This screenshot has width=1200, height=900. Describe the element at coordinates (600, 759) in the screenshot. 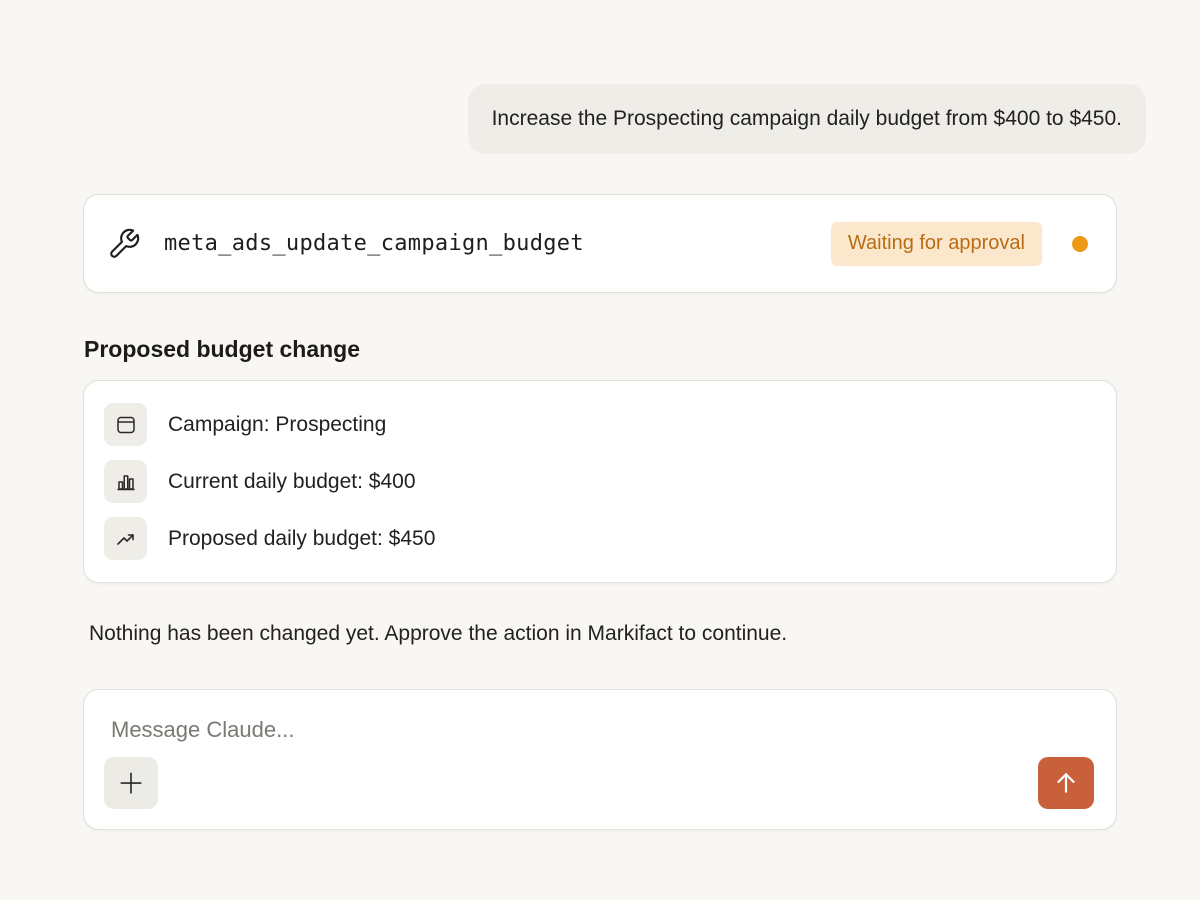

I see `message-composer` at that location.